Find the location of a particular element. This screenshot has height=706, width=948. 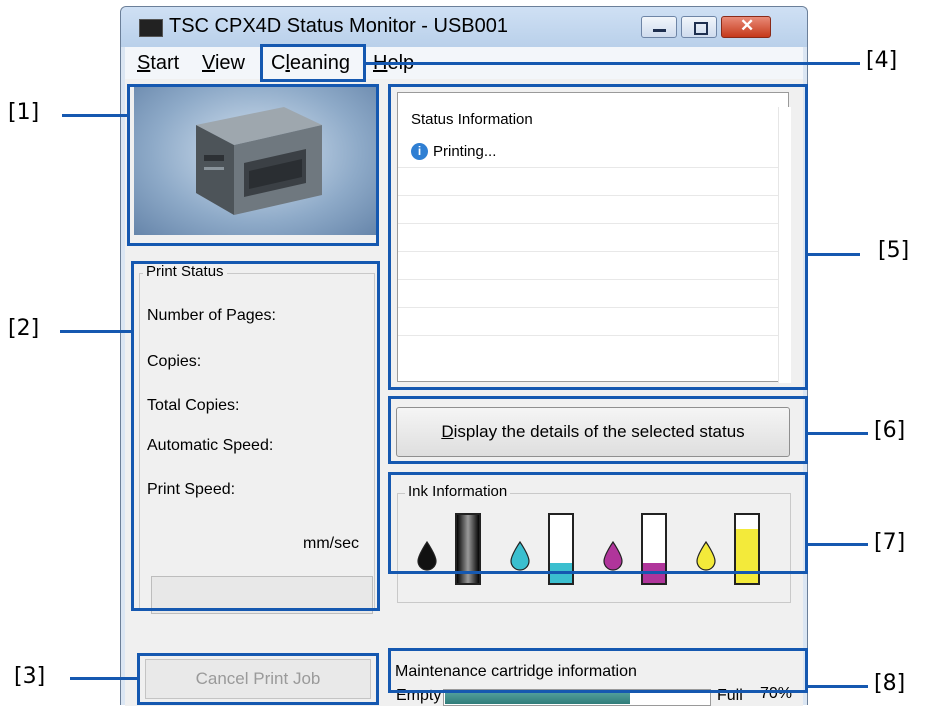

printer-app-icon is located at coordinates (151, 28).